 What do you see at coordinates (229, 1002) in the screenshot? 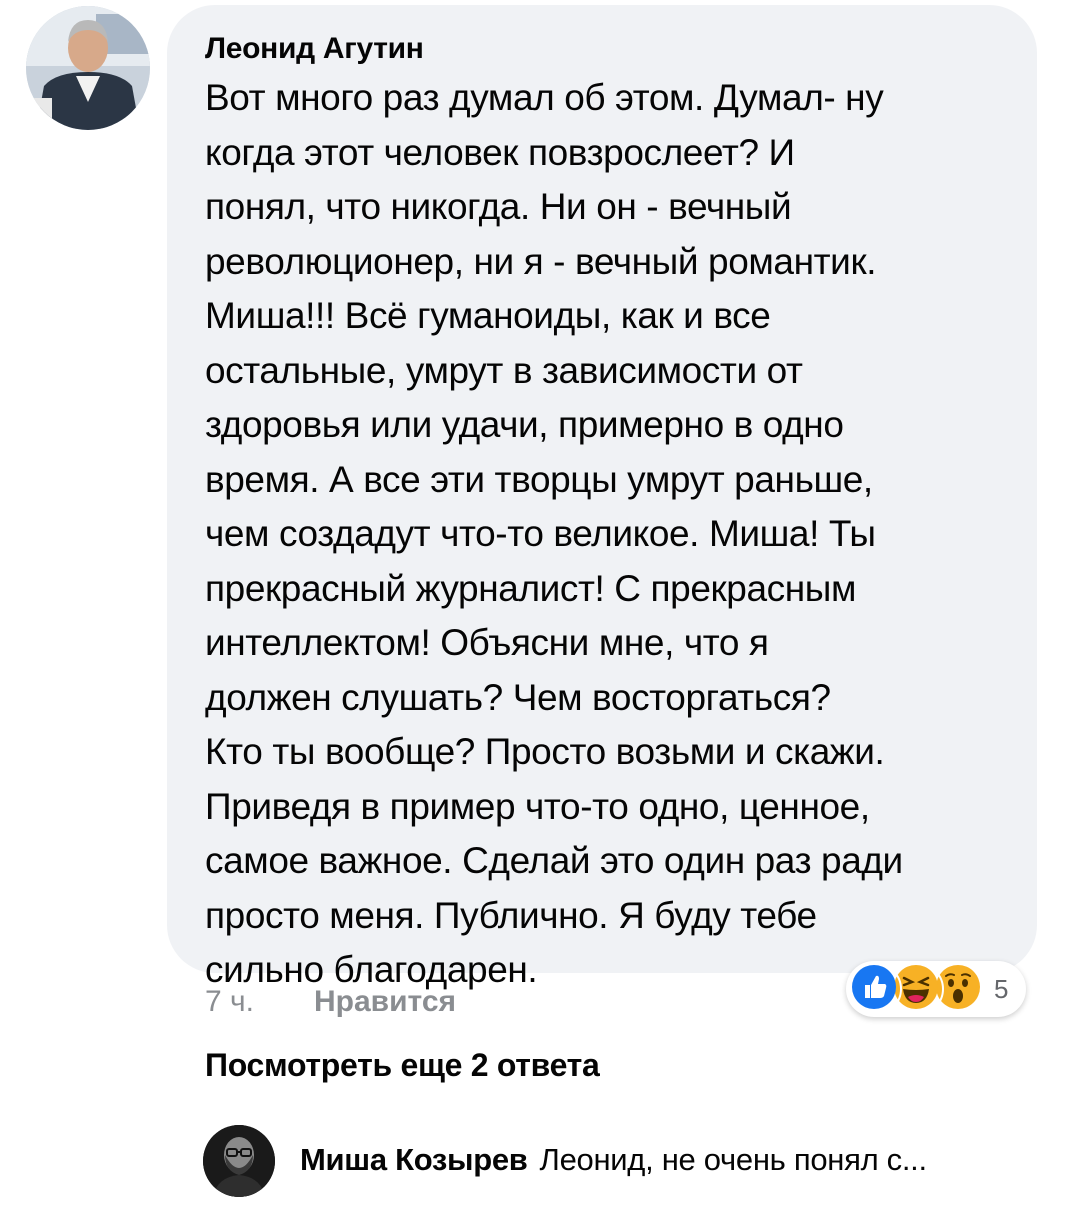
I see `comment-timestamp: 7 ч.` at bounding box center [229, 1002].